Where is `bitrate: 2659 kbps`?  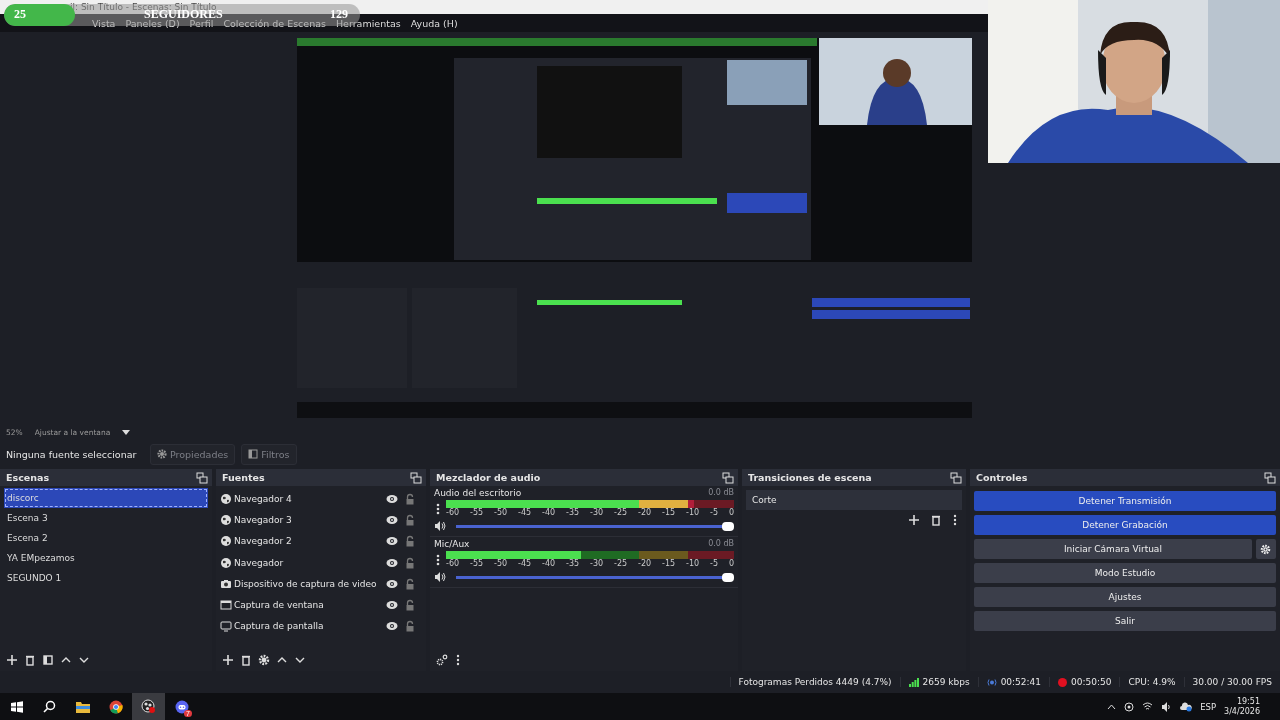 bitrate: 2659 kbps is located at coordinates (946, 682).